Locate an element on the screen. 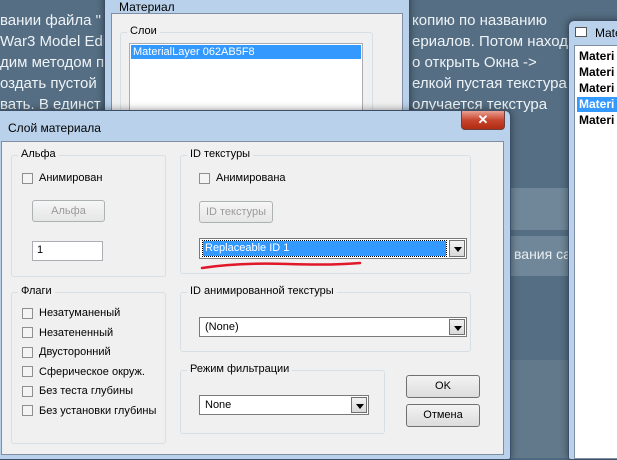 Image resolution: width=617 pixels, height=460 pixels. flag-checkbox: Двусторонний is located at coordinates (66, 354).